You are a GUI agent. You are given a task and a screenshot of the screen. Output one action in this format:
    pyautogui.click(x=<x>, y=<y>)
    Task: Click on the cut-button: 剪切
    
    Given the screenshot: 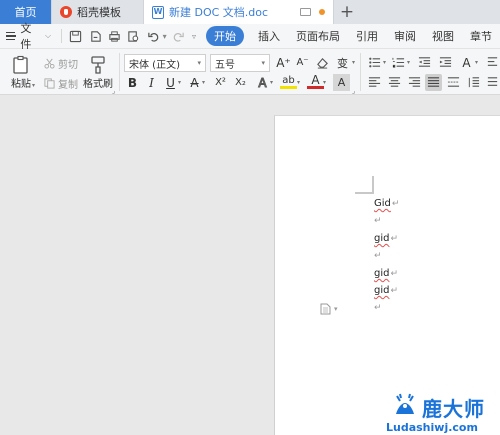 What is the action you would take?
    pyautogui.click(x=61, y=63)
    